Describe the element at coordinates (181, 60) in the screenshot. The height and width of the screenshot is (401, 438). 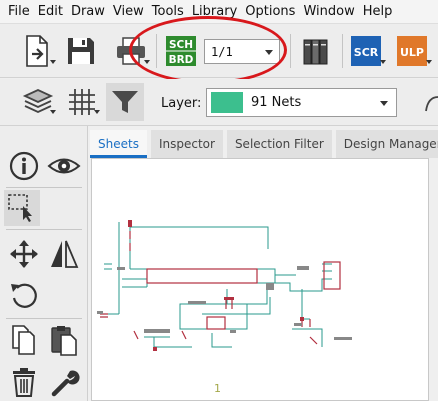
I see `schbrd-bottom-label: BRD` at that location.